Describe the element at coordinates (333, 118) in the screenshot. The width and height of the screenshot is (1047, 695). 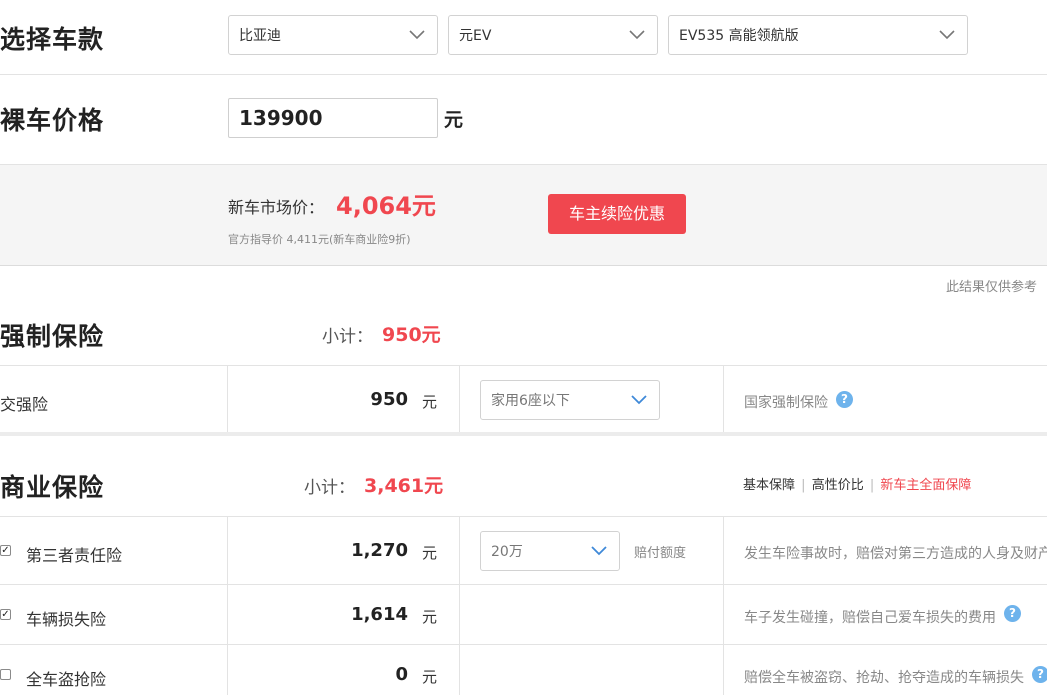
I see `bare-price-input: 139900` at that location.